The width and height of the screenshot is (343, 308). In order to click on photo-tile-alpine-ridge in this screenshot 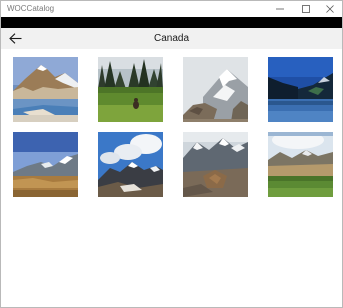, I will do `click(45, 164)`.